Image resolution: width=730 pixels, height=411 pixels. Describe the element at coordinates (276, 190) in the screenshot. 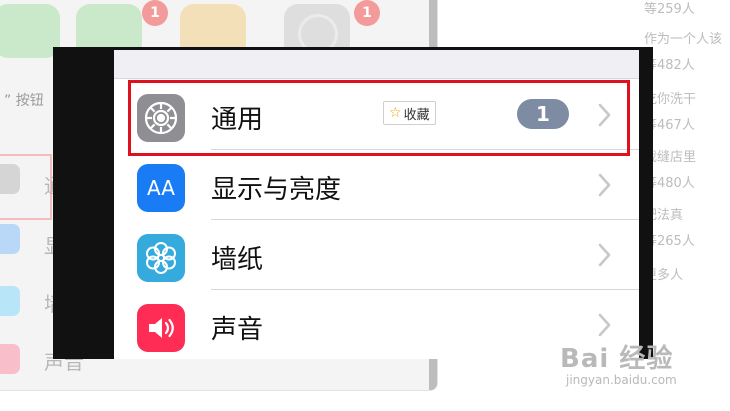

I see `settings-row-label: 显示与亮度` at that location.